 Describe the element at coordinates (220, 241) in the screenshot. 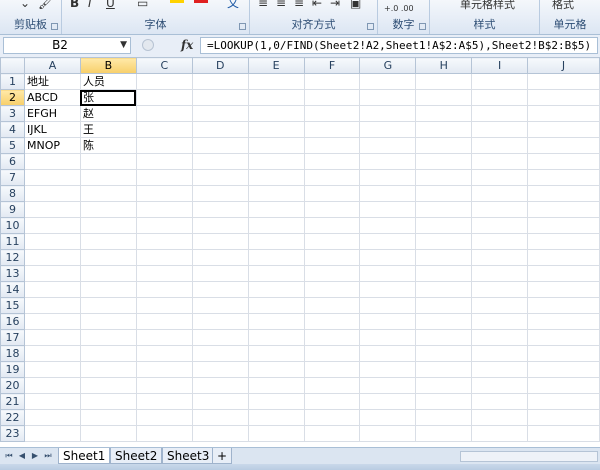

I see `cell-d11` at that location.